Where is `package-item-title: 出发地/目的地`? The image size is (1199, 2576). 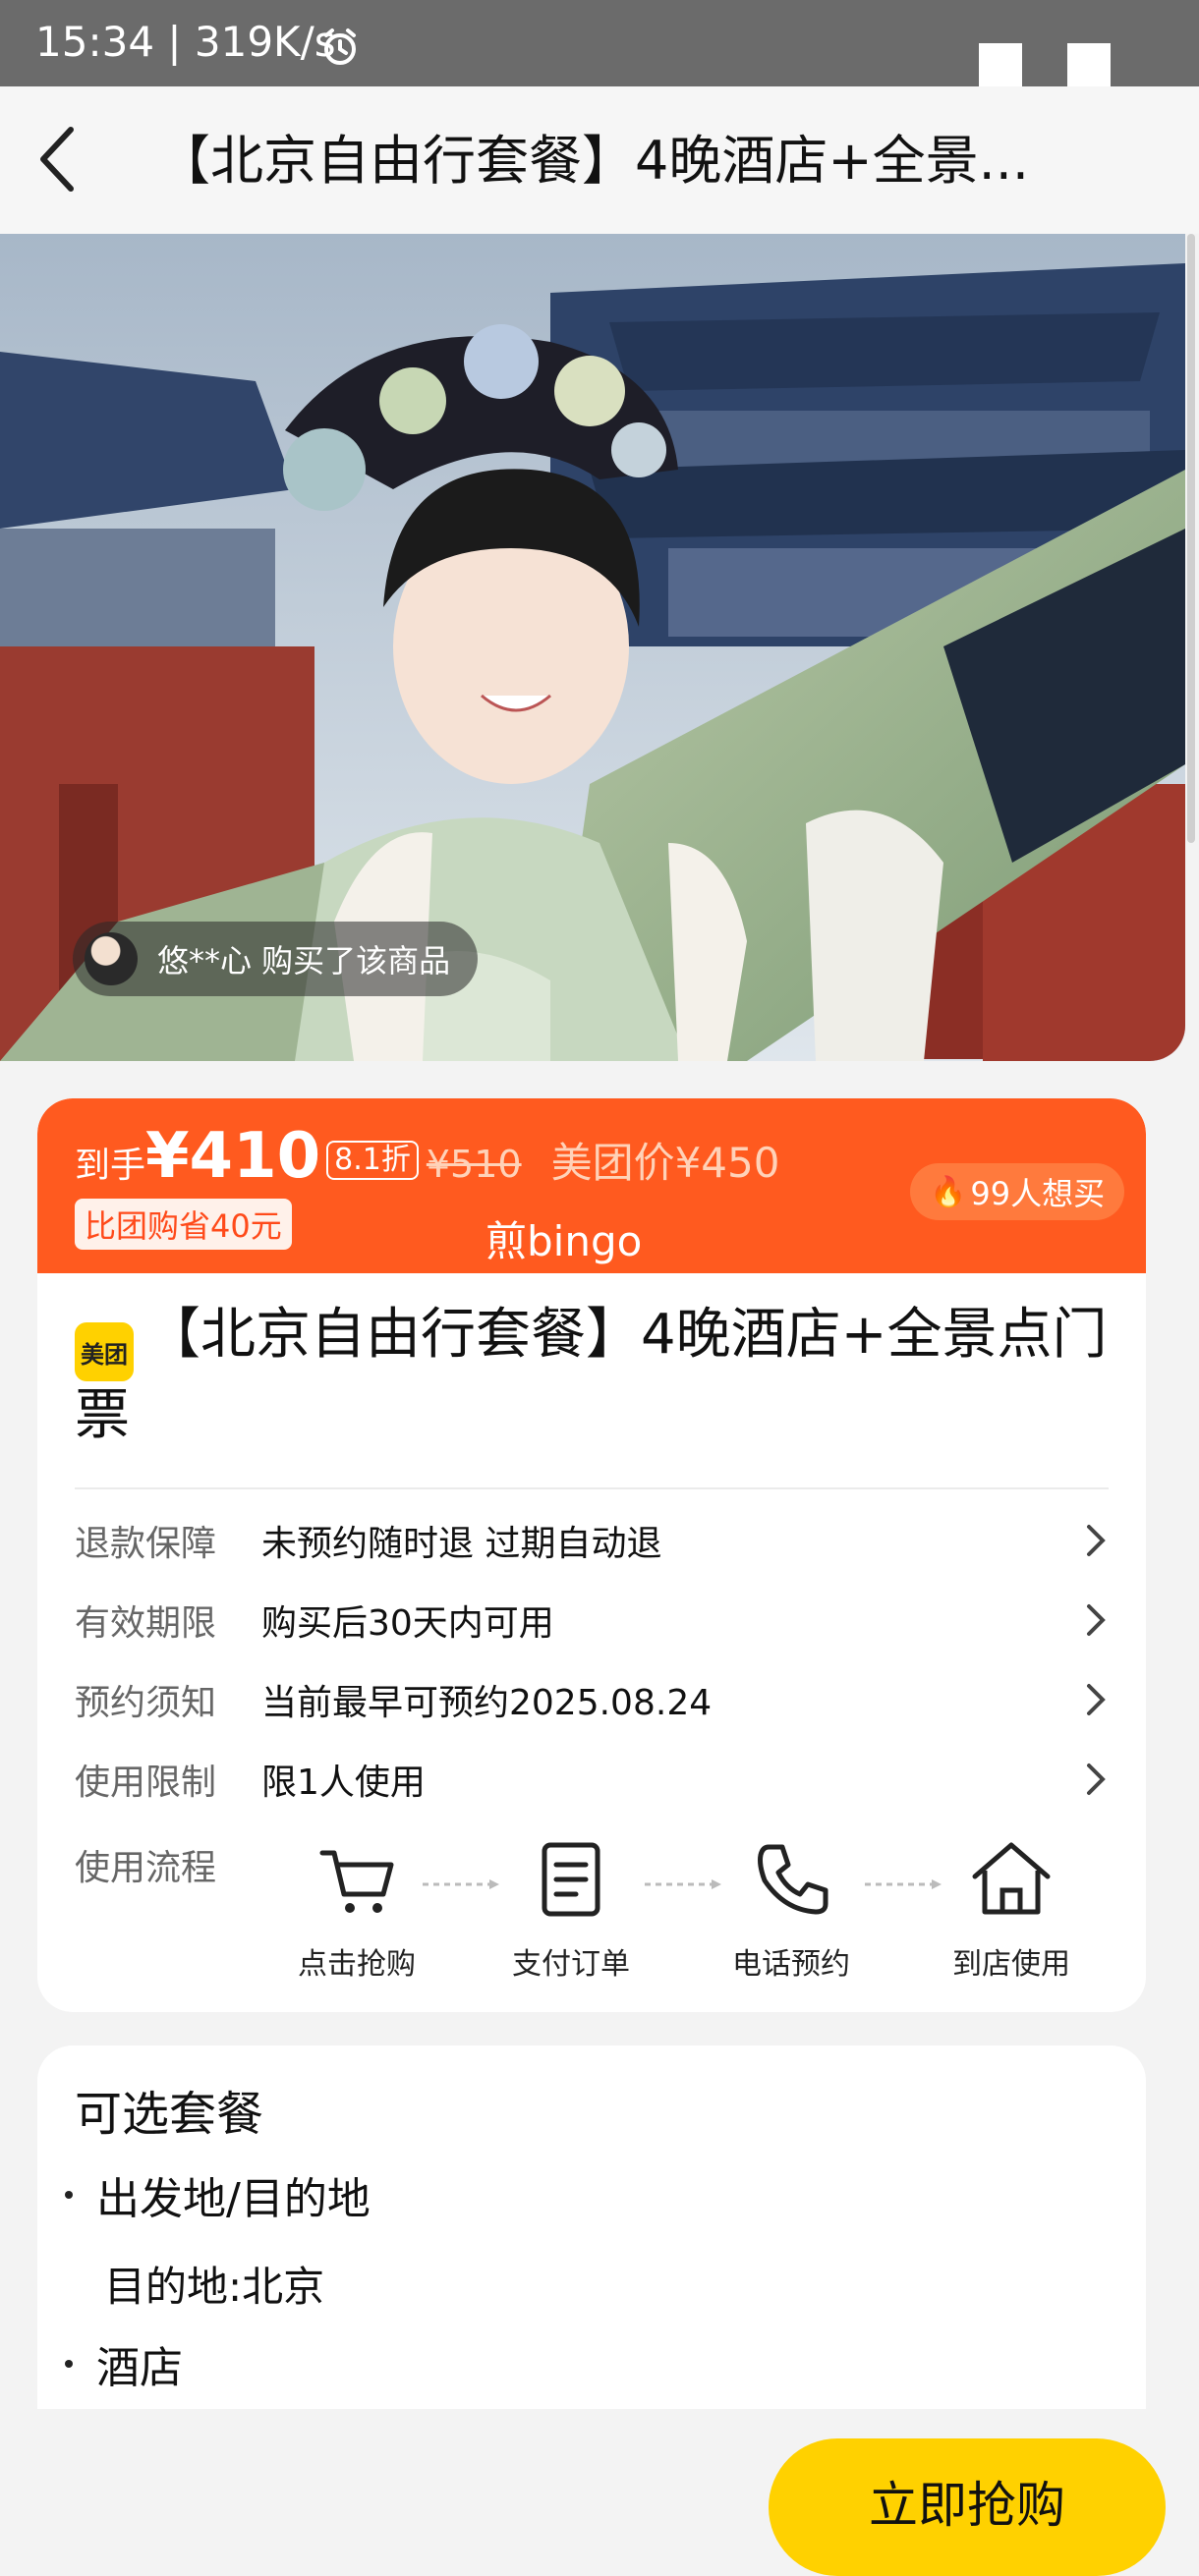 package-item-title: 出发地/目的地 is located at coordinates (233, 2199).